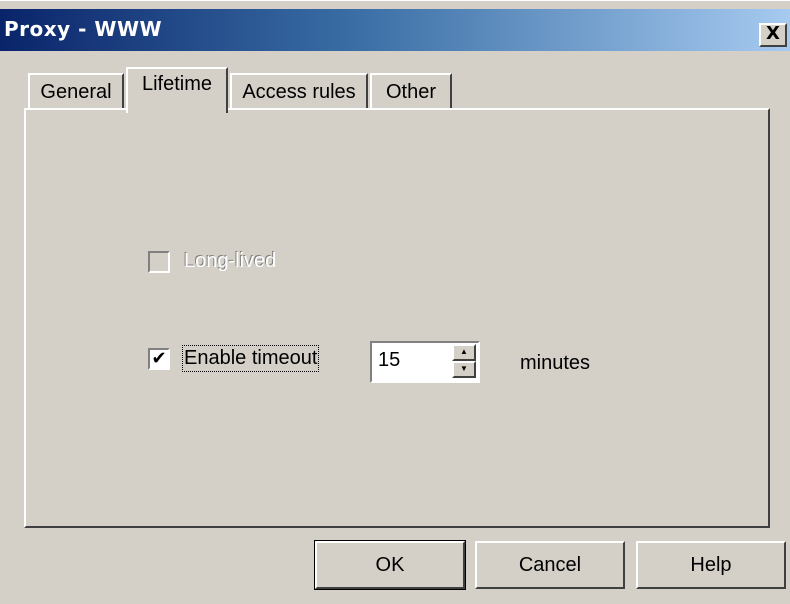 Image resolution: width=790 pixels, height=604 pixels. Describe the element at coordinates (177, 84) in the screenshot. I see `tab-label: Lifetime` at that location.